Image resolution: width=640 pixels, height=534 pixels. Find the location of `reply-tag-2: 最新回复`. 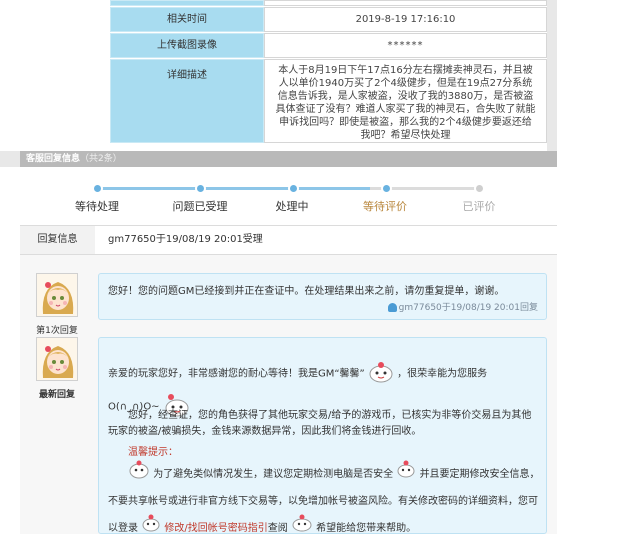

reply-tag-2: 最新回复 is located at coordinates (56, 395).